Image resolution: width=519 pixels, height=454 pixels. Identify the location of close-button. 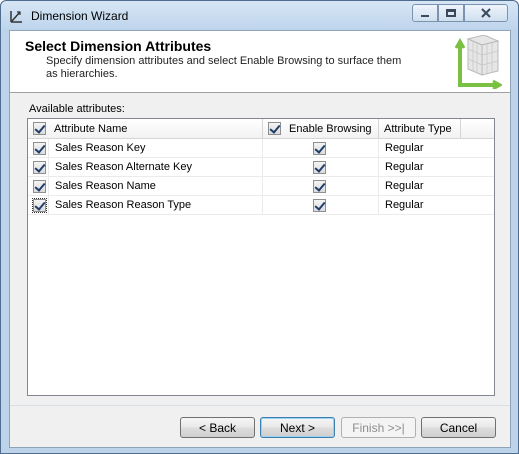
(486, 13).